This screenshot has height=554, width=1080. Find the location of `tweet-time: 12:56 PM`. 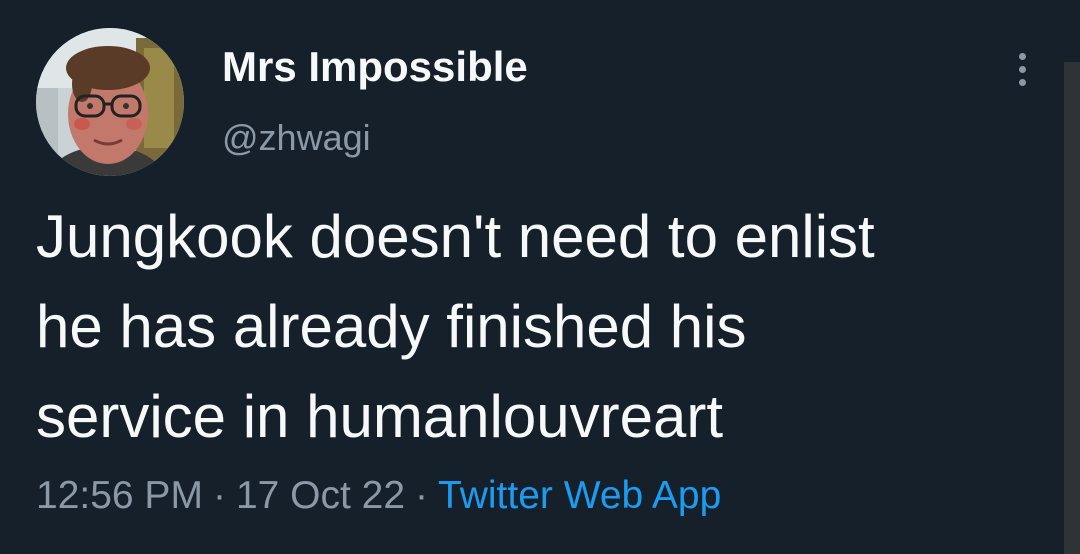

tweet-time: 12:56 PM is located at coordinates (119, 495).